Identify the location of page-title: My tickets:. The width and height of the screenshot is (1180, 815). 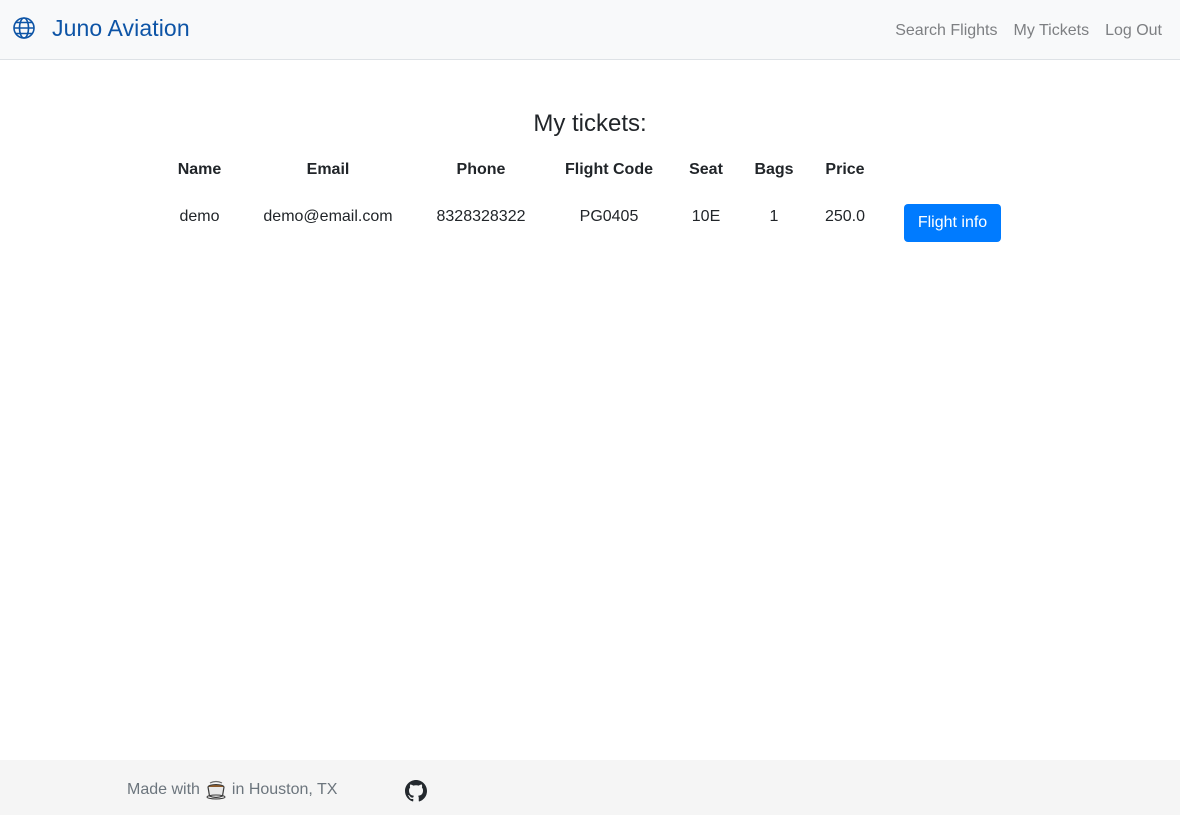
(590, 123).